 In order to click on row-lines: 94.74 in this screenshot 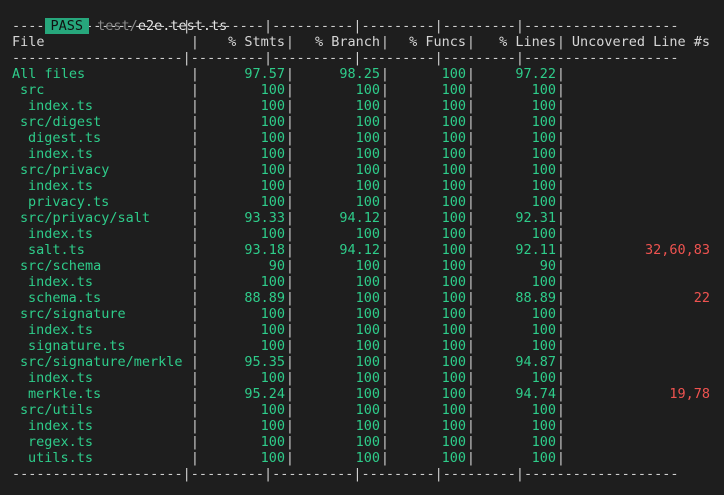, I will do `click(535, 394)`.